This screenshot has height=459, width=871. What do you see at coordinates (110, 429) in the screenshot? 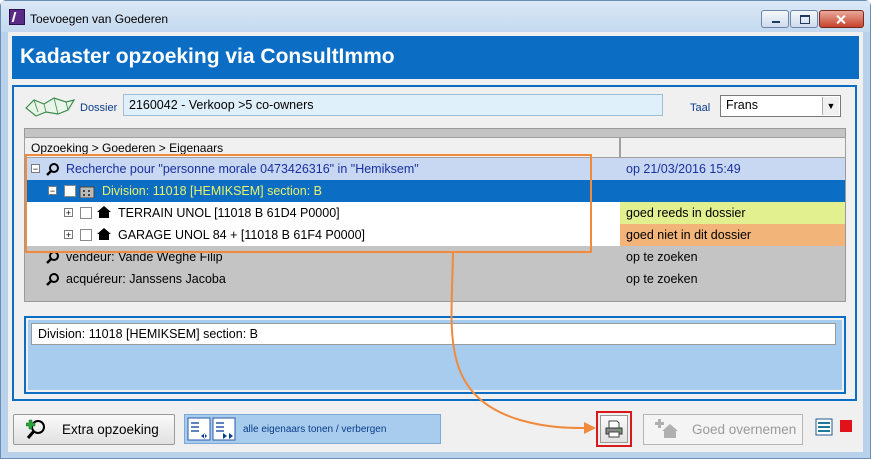
I see `extra-search-label: Extra opzoeking` at bounding box center [110, 429].